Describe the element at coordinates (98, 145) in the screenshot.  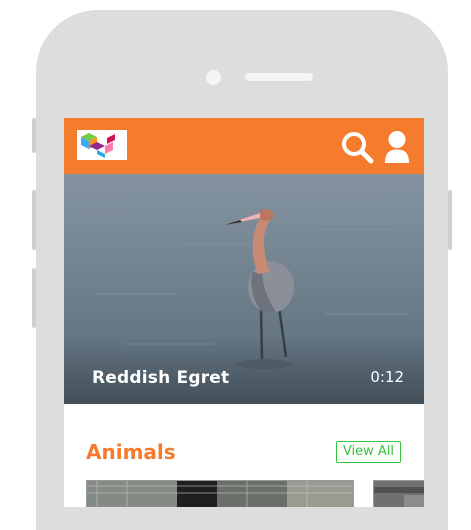
I see `colorful-cube-logo-icon` at that location.